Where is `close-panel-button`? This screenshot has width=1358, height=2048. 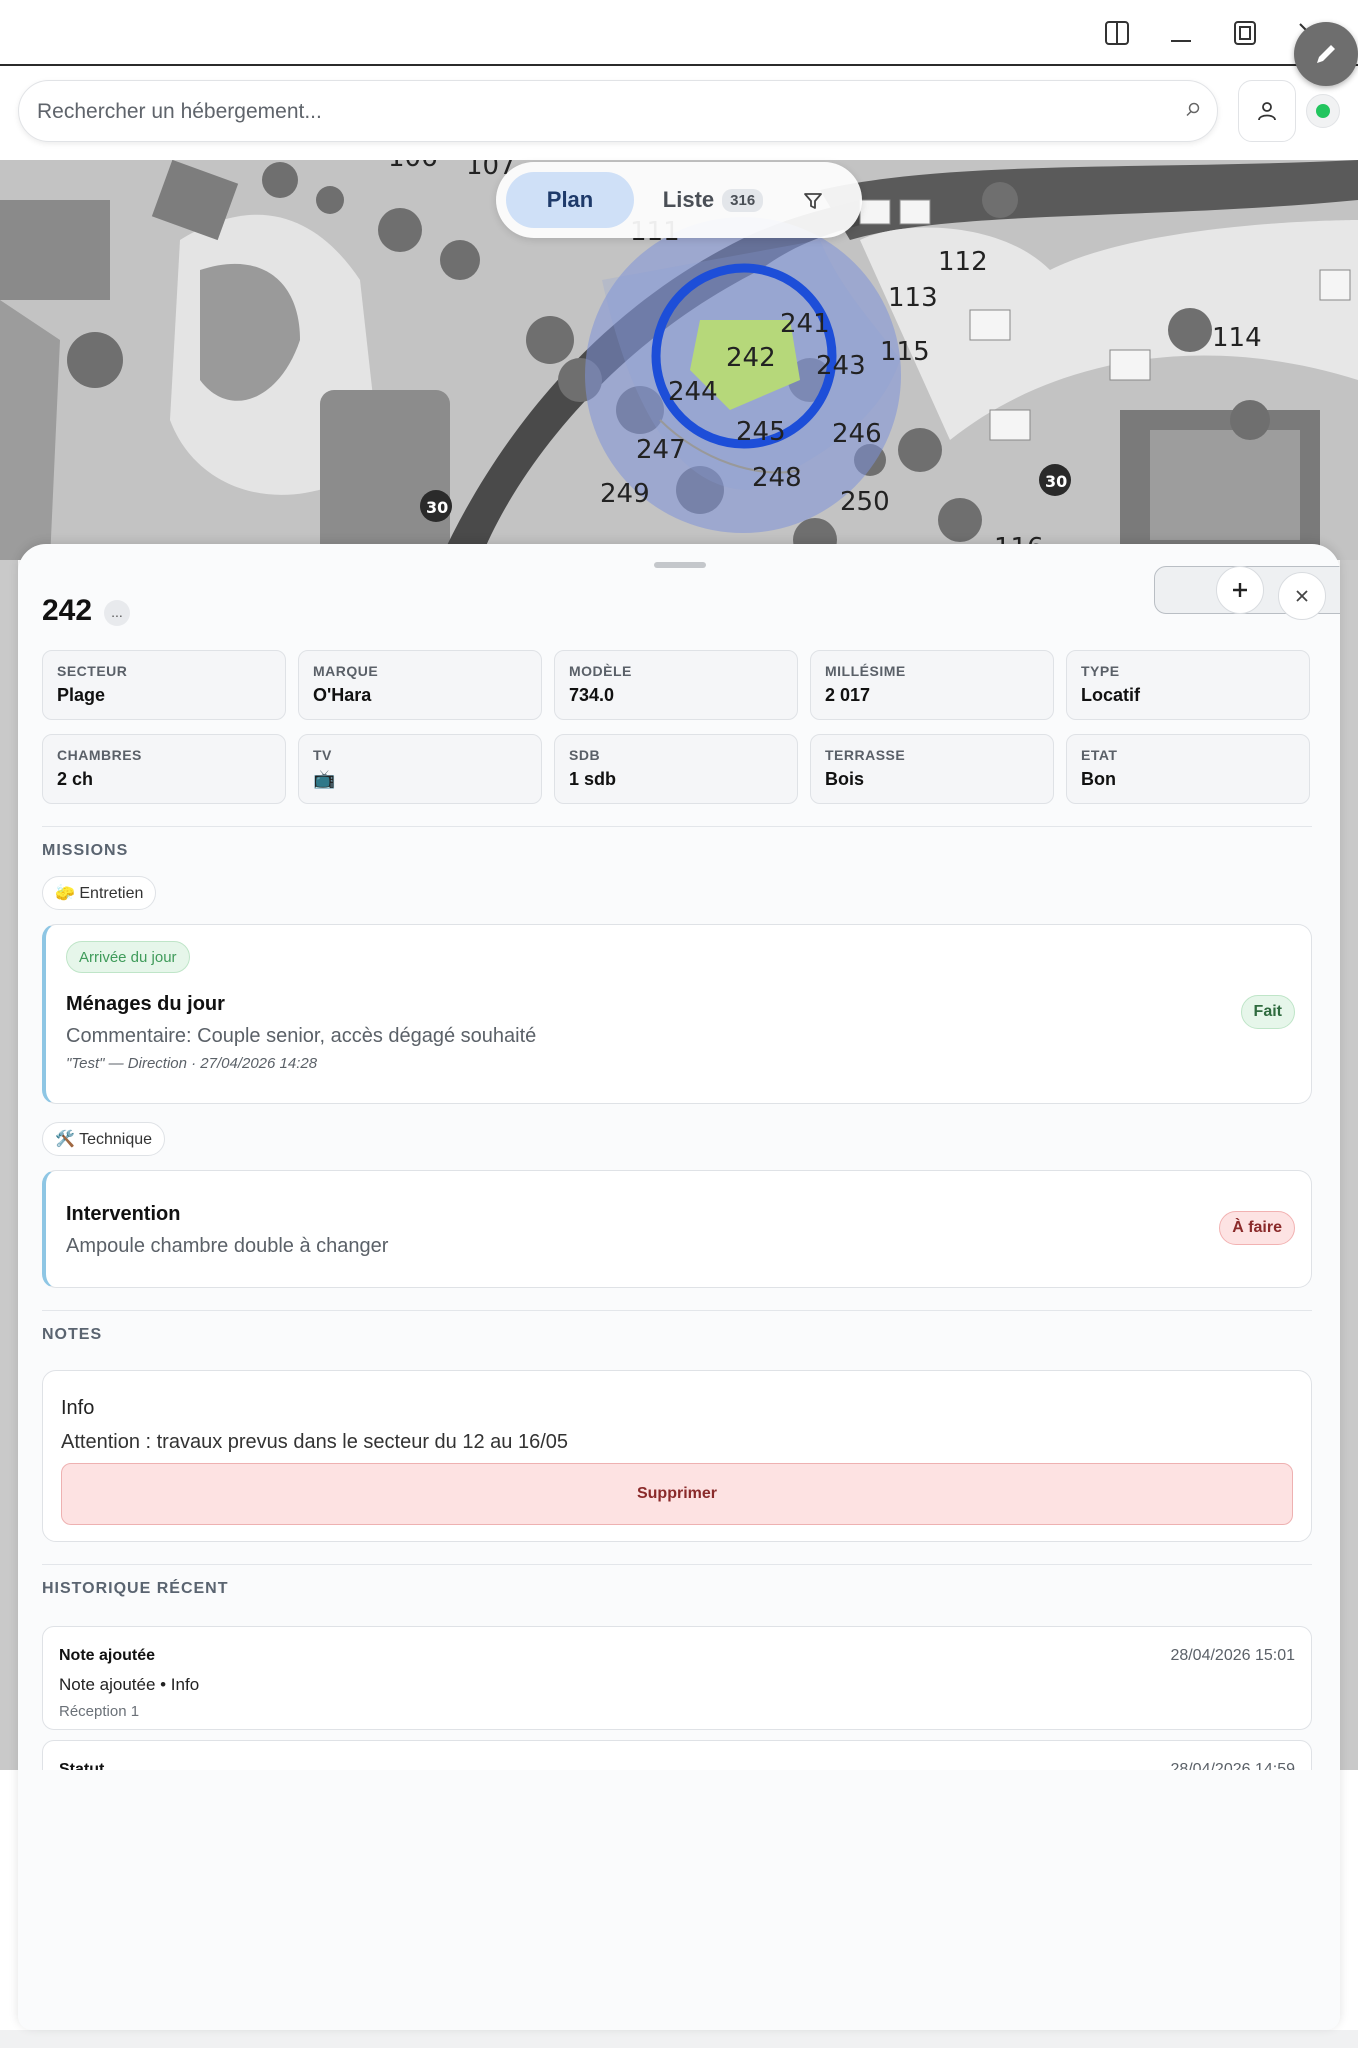 close-panel-button is located at coordinates (1302, 596).